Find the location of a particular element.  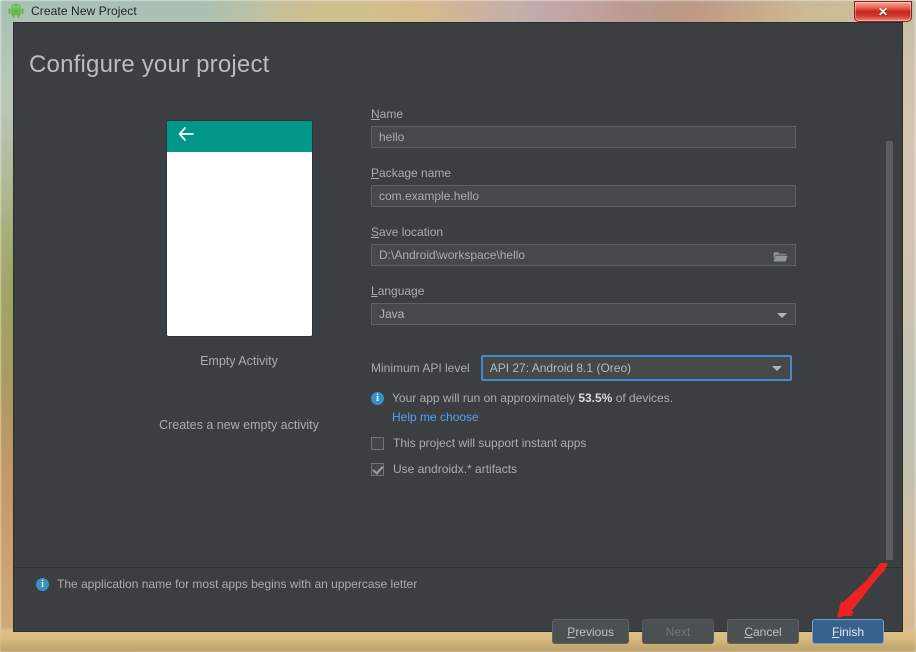

template-name-label: Empty Activity is located at coordinates (239, 361).